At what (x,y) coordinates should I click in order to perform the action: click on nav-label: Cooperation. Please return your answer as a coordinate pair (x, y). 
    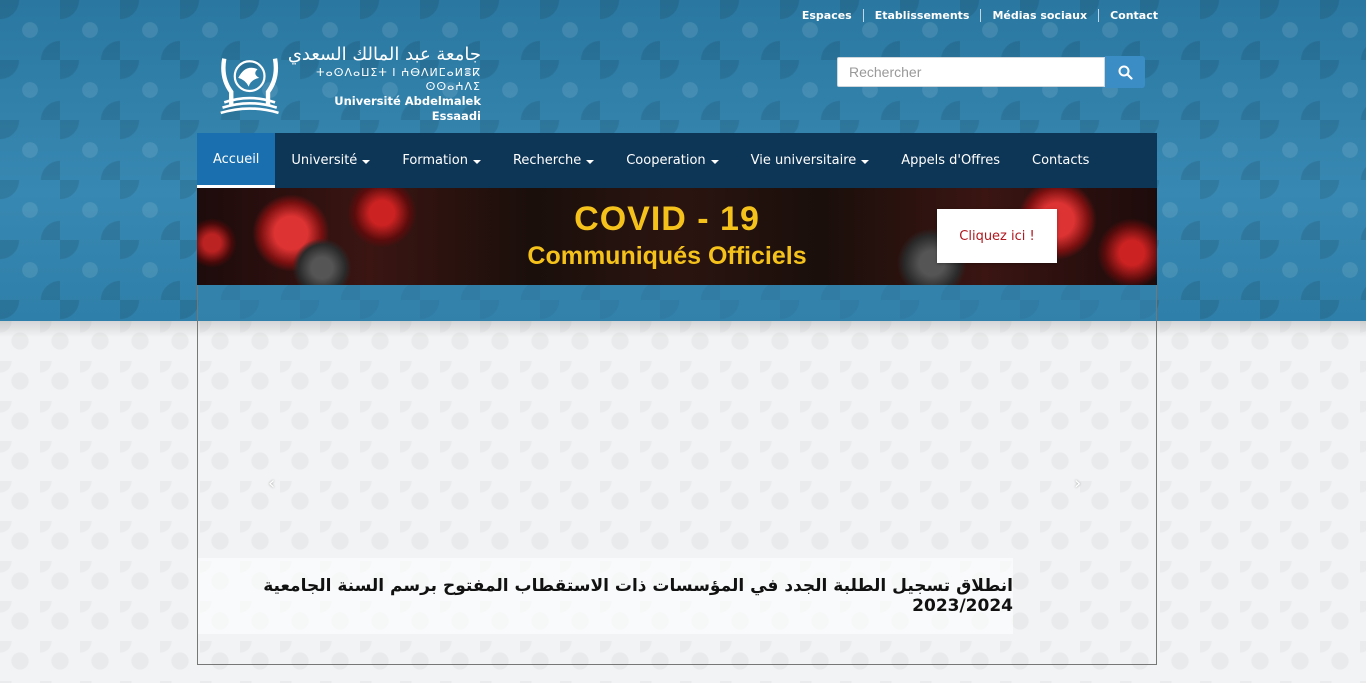
    Looking at the image, I should click on (666, 160).